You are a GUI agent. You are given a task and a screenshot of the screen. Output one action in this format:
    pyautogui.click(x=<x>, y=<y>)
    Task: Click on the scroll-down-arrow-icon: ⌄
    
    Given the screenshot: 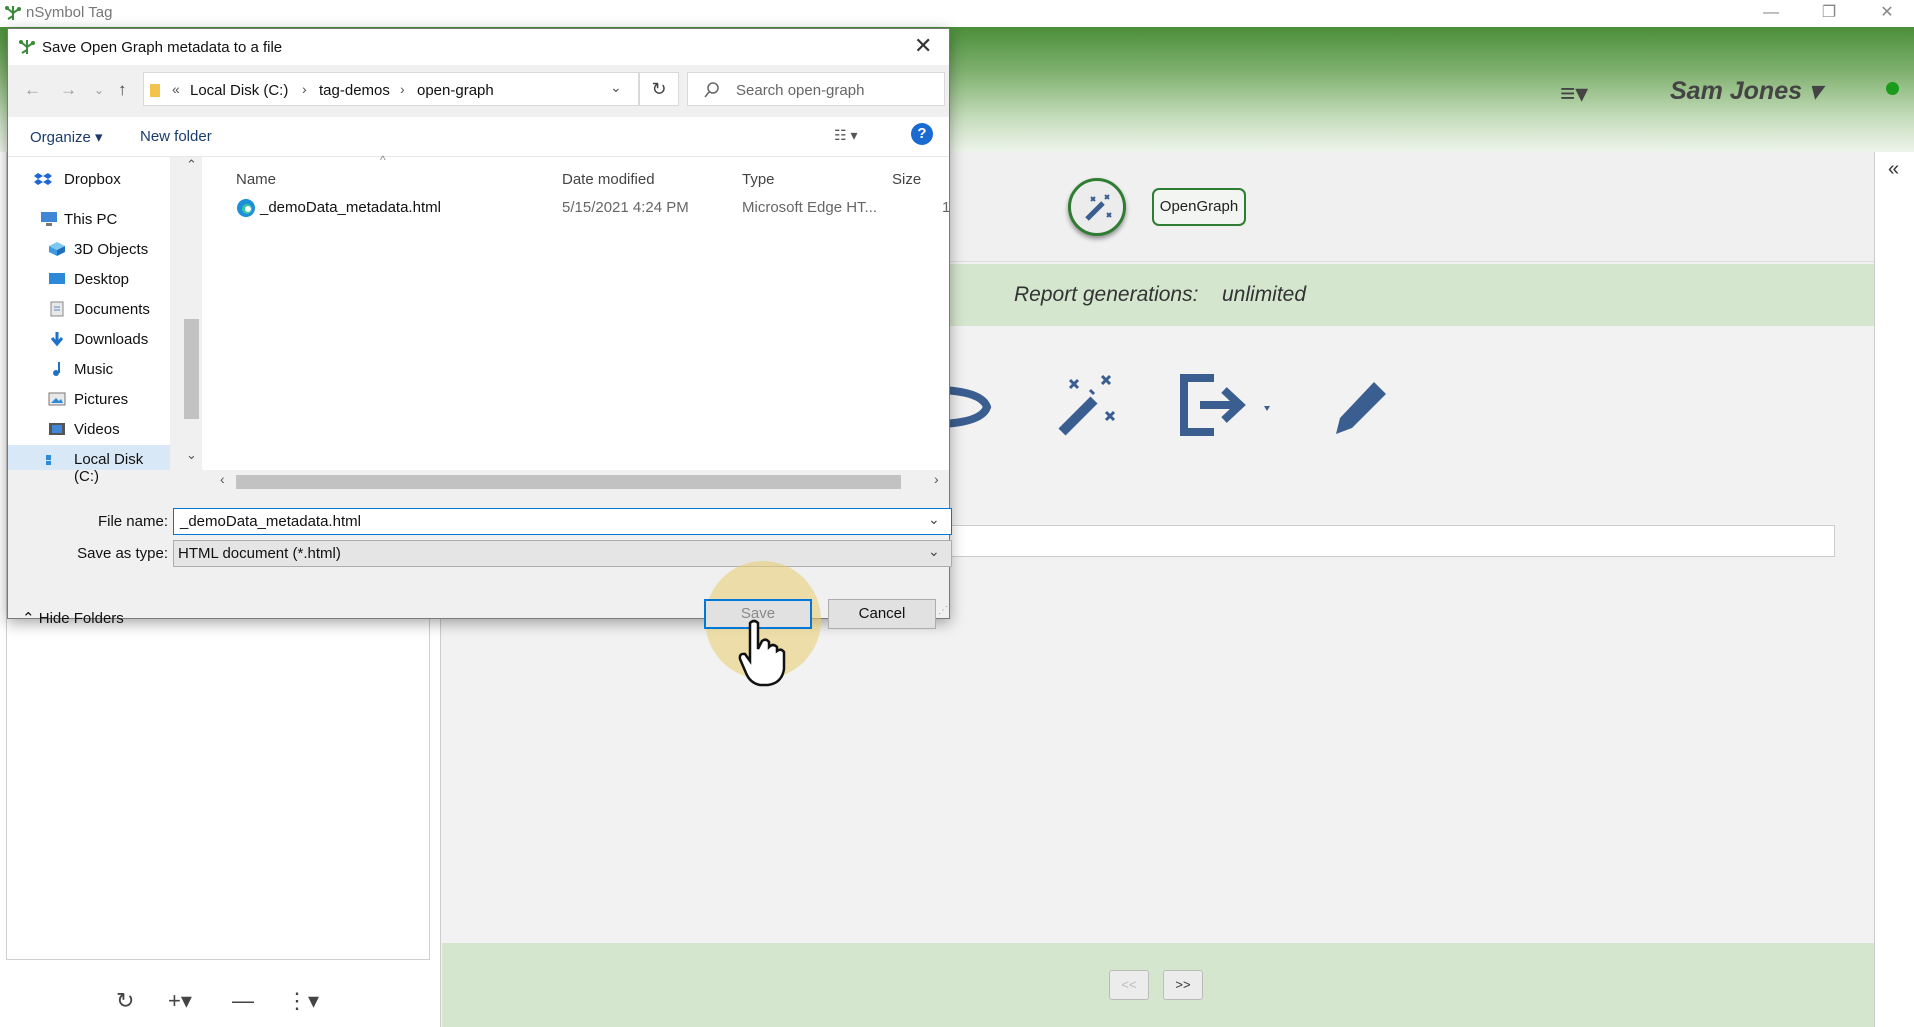 What is the action you would take?
    pyautogui.click(x=191, y=455)
    